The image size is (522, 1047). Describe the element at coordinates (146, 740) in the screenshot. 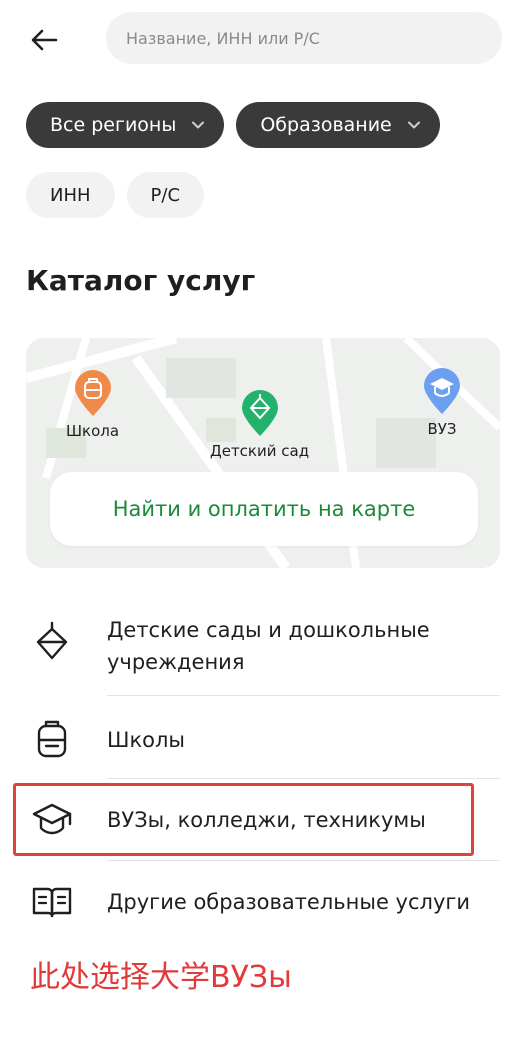

I see `list-item-label: Школы` at that location.